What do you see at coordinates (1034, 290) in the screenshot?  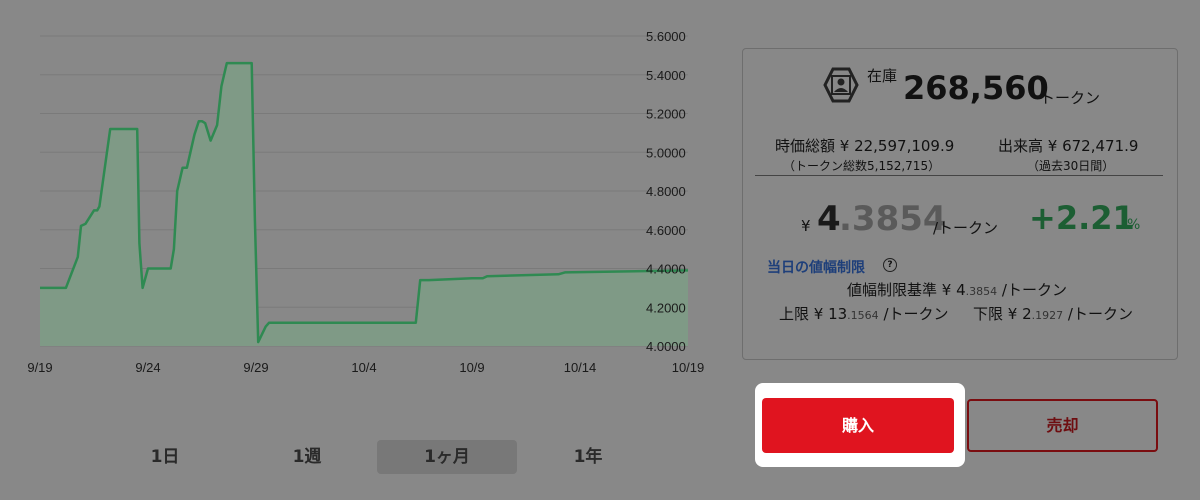 I see `limit-base-unit: /トークン` at bounding box center [1034, 290].